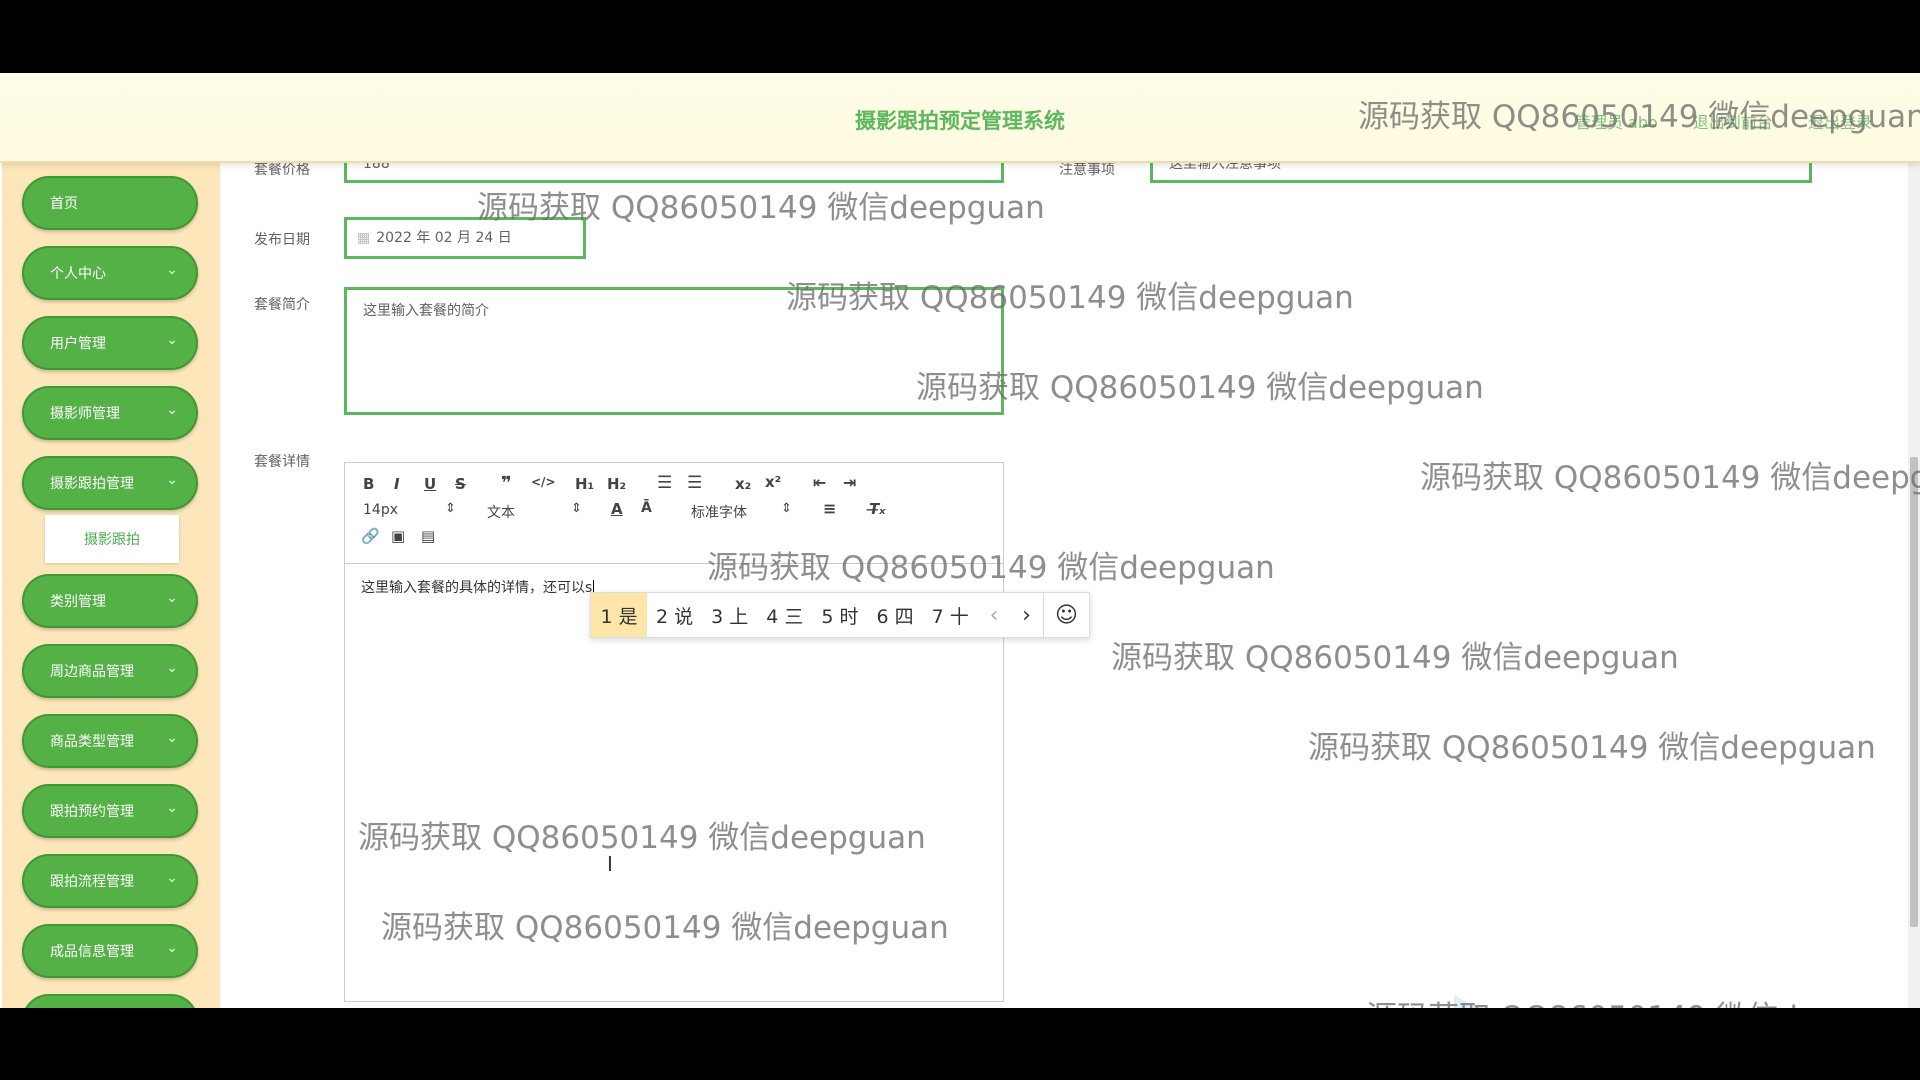  Describe the element at coordinates (674, 615) in the screenshot. I see `ime-candidate-2: 2 说` at that location.